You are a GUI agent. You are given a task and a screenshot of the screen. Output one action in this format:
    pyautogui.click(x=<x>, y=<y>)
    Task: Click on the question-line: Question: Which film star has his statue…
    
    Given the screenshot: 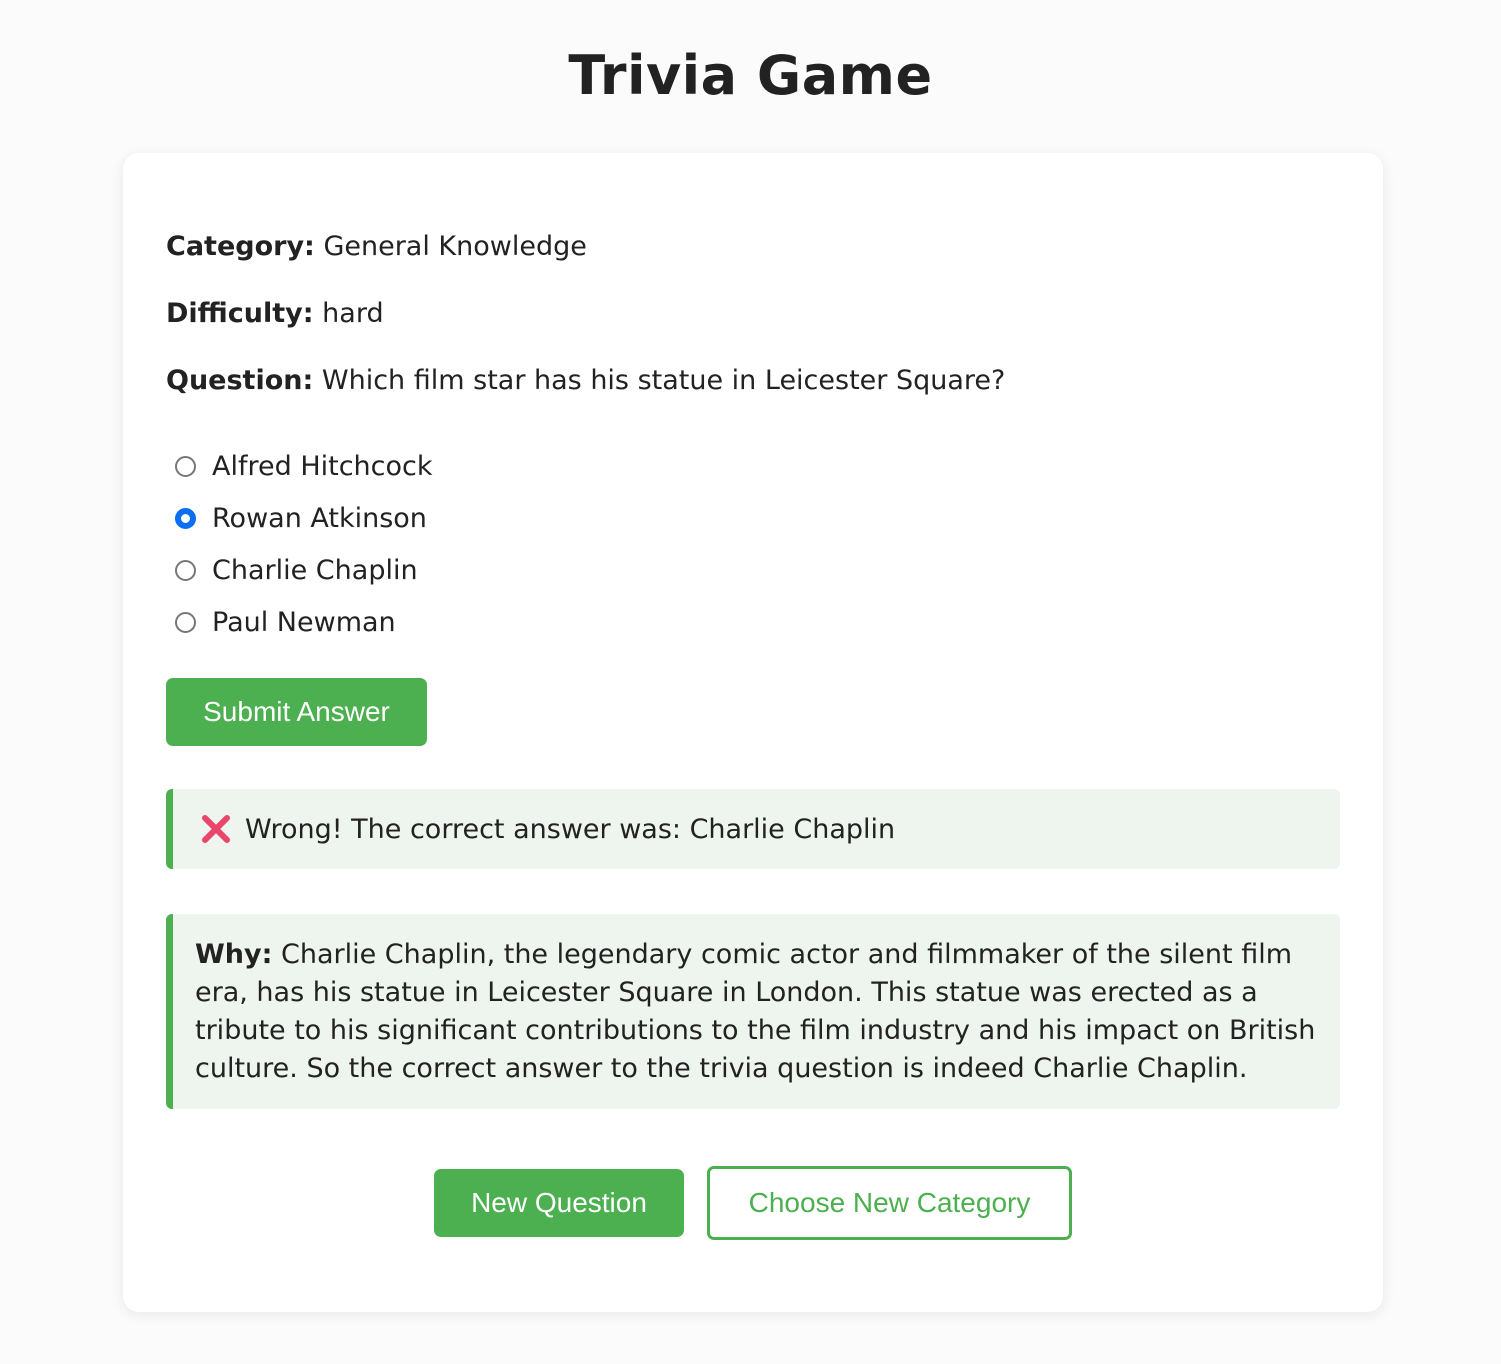 What is the action you would take?
    pyautogui.click(x=585, y=381)
    